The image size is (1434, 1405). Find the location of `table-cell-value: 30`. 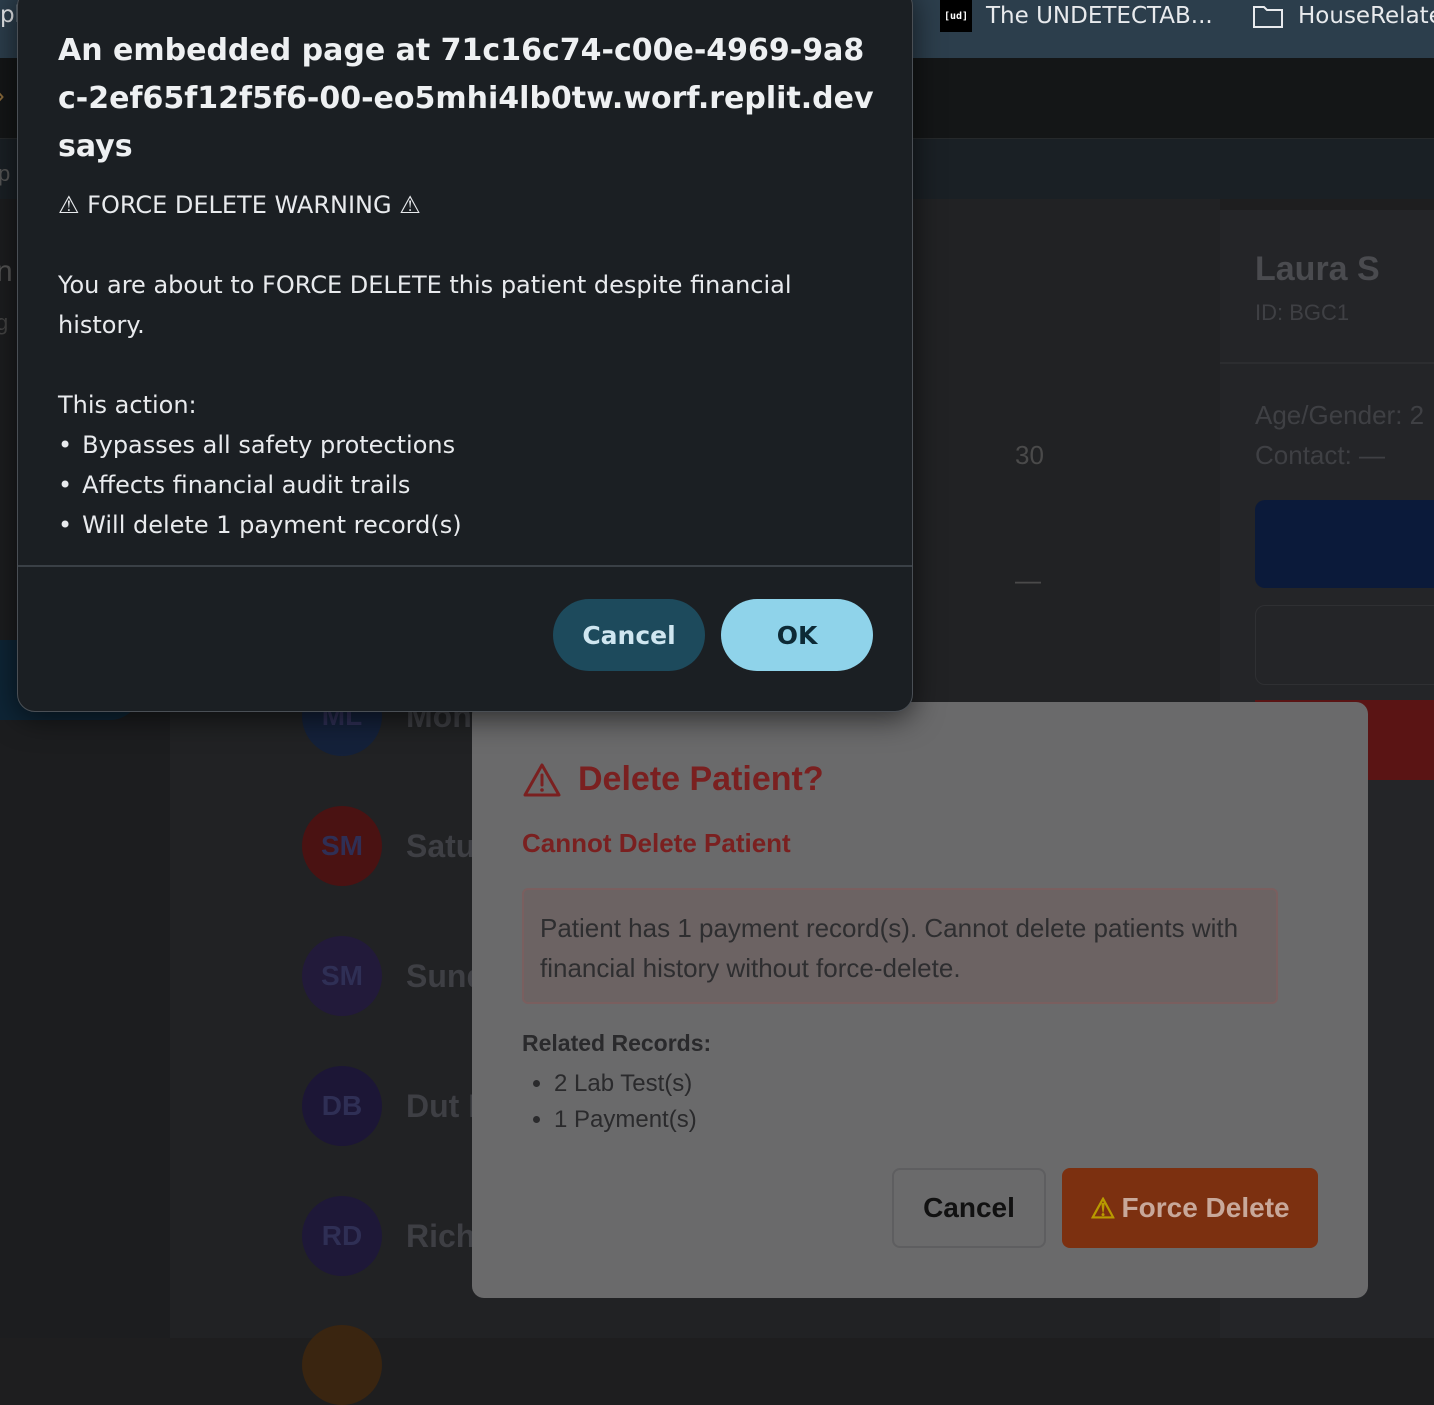

table-cell-value: 30 is located at coordinates (1029, 455).